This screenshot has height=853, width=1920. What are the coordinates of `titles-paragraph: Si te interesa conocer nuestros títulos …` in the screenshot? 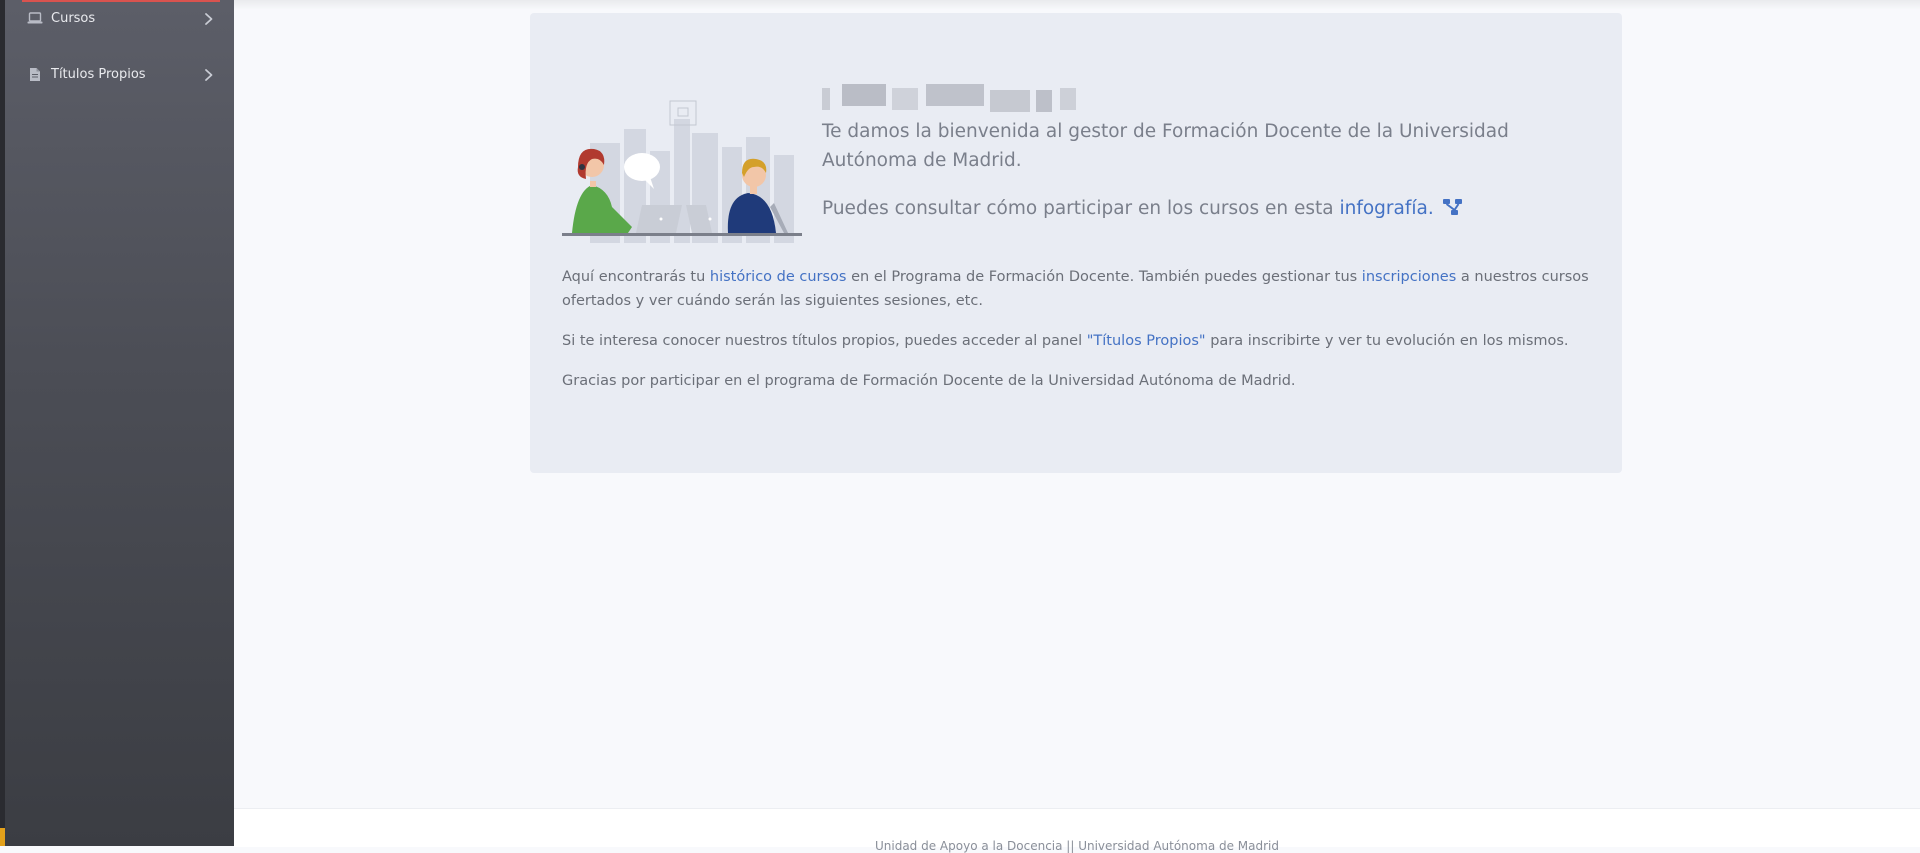 It's located at (1077, 341).